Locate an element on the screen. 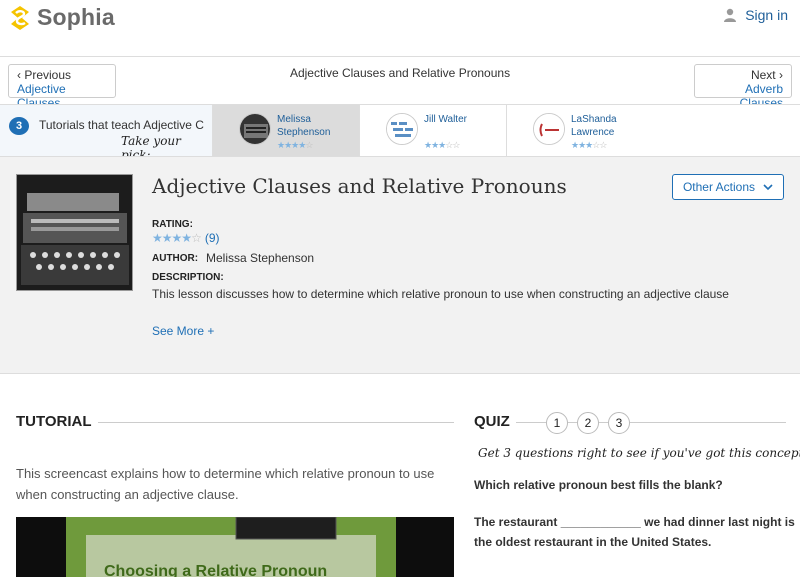  tutorial-count-badge: 3 is located at coordinates (19, 126).